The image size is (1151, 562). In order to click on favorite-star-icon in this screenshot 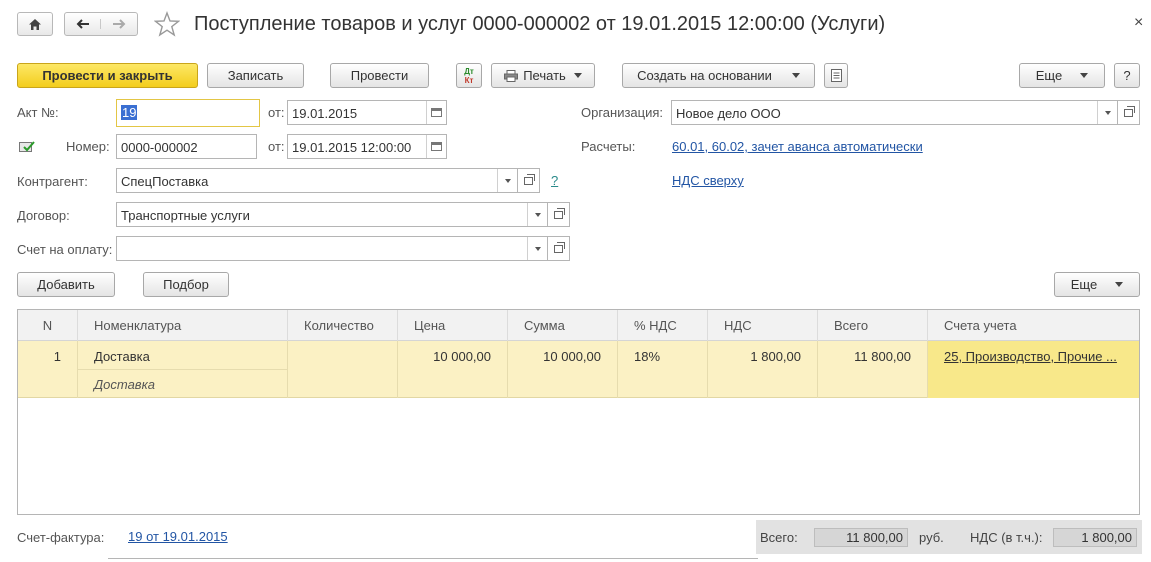, I will do `click(167, 25)`.